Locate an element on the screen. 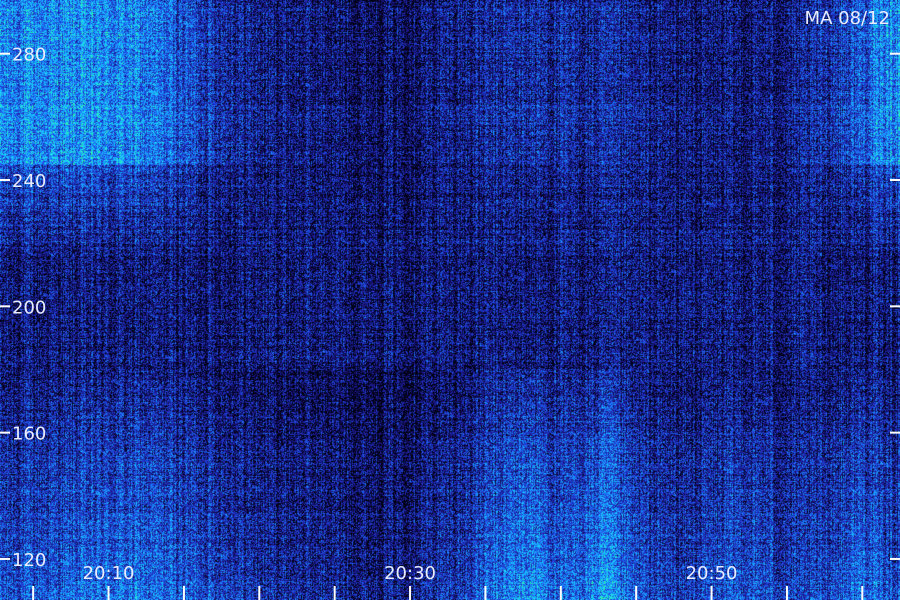  x-tick-label: 20:10 is located at coordinates (109, 573).